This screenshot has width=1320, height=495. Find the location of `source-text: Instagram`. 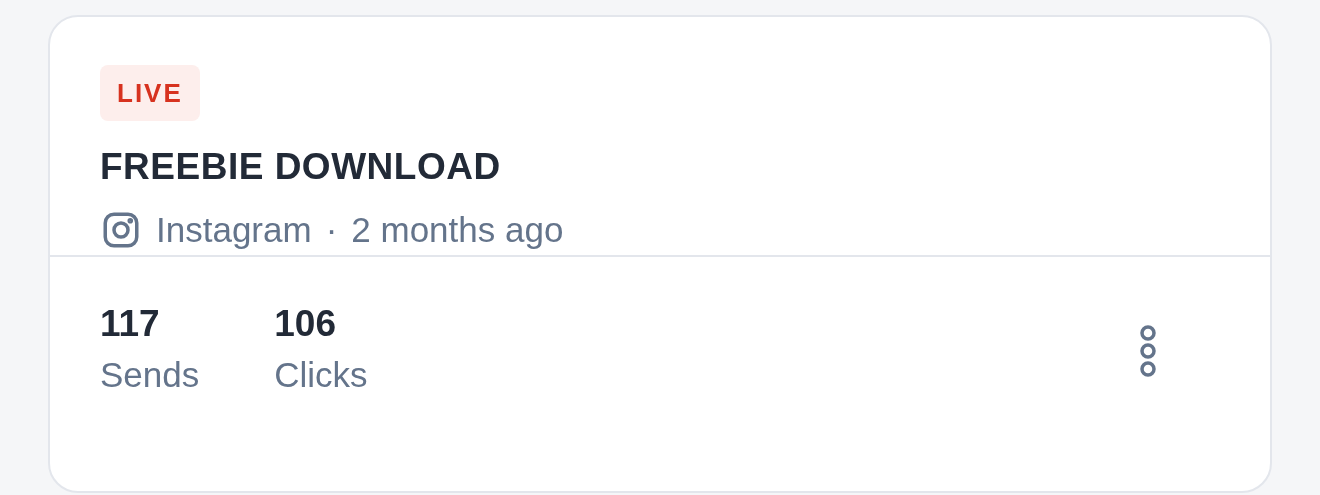

source-text: Instagram is located at coordinates (234, 230).